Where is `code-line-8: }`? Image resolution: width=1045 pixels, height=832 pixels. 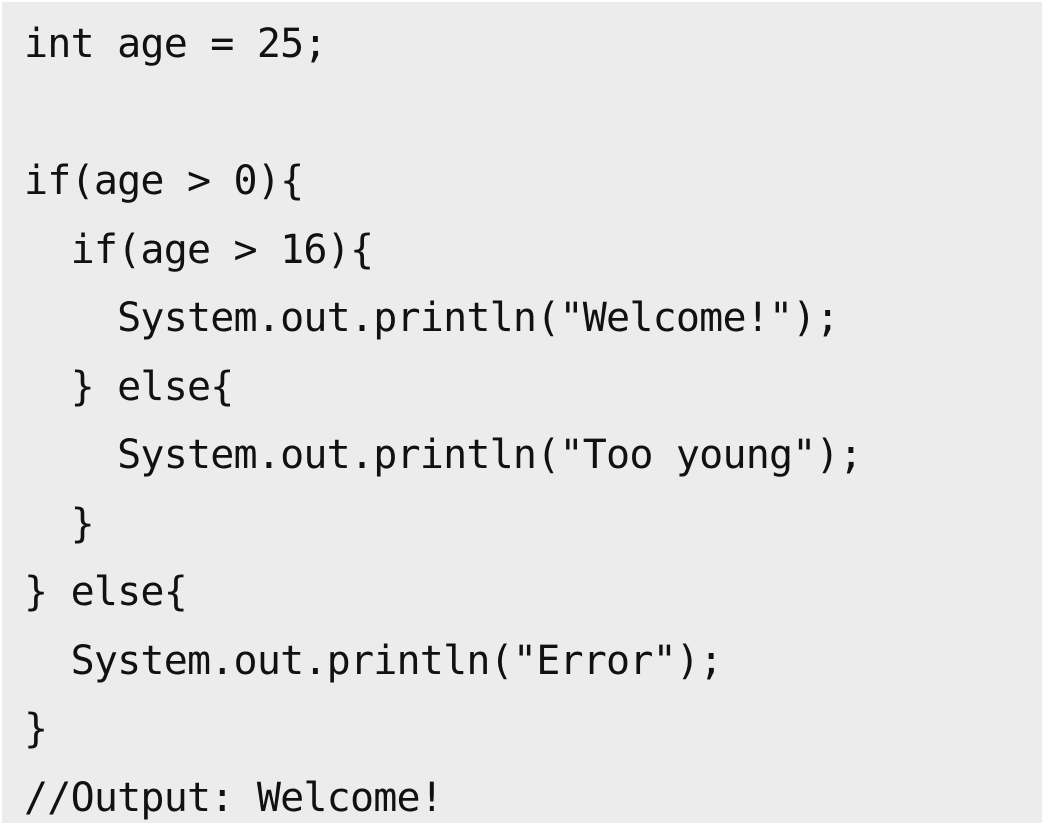
code-line-8: } is located at coordinates (443, 524).